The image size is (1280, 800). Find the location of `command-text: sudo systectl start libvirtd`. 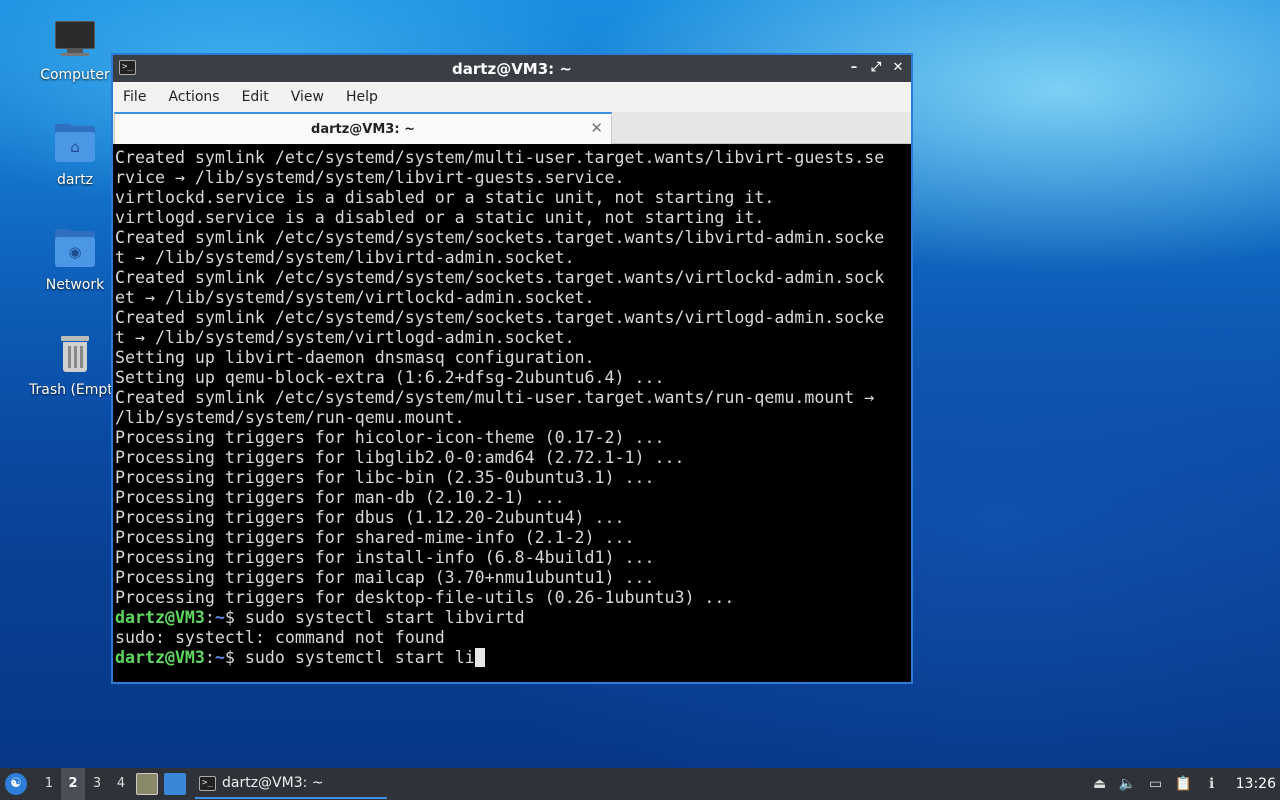

command-text: sudo systectl start libvirtd is located at coordinates (384, 617).